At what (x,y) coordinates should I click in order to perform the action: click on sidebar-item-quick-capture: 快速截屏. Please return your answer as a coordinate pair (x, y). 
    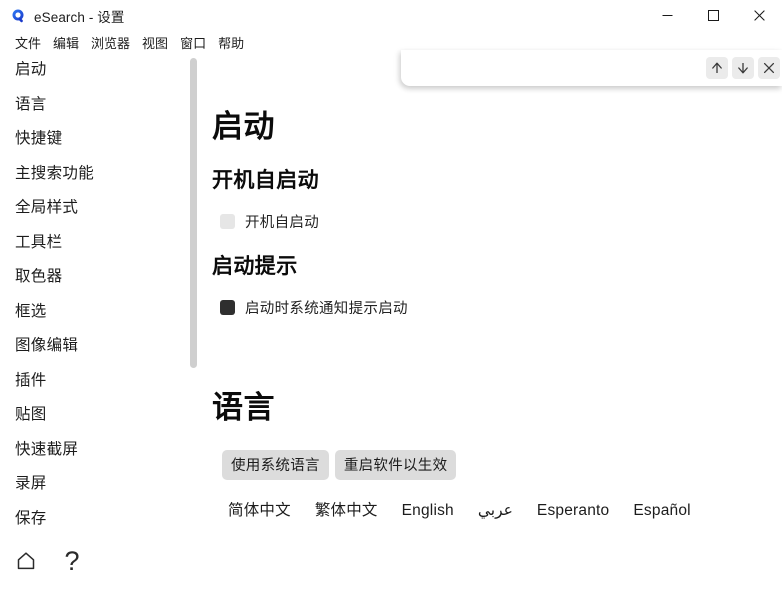
    Looking at the image, I should click on (97, 450).